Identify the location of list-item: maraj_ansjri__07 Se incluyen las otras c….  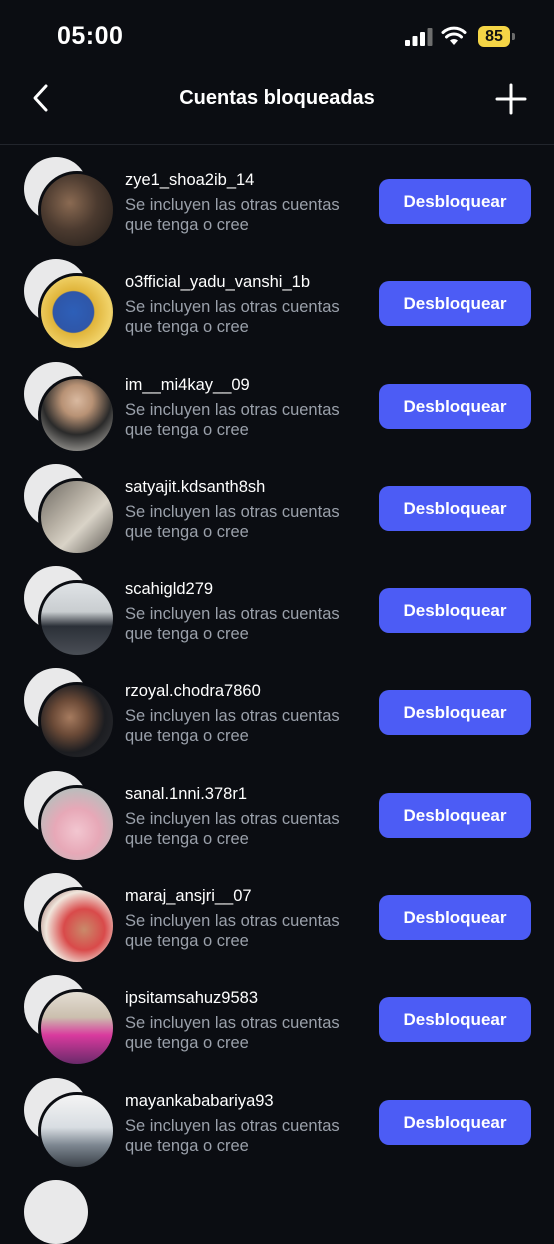
(277, 917).